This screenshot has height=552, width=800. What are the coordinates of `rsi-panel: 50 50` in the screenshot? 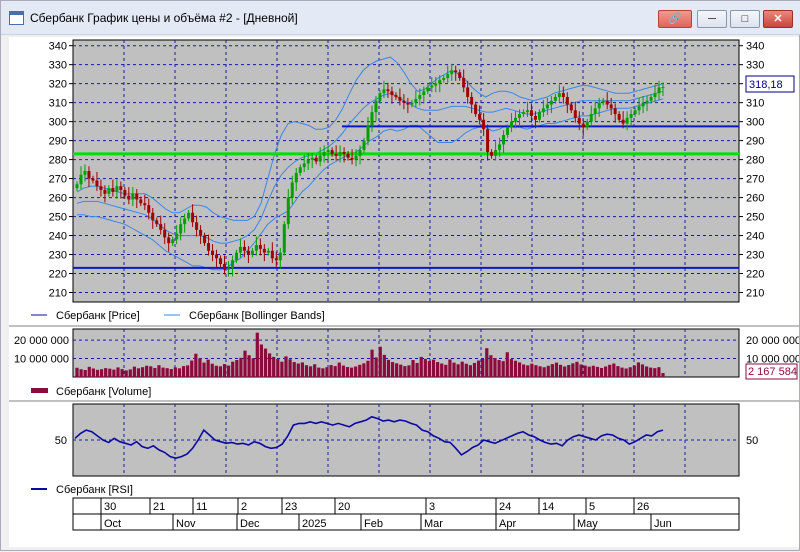 It's located at (407, 440).